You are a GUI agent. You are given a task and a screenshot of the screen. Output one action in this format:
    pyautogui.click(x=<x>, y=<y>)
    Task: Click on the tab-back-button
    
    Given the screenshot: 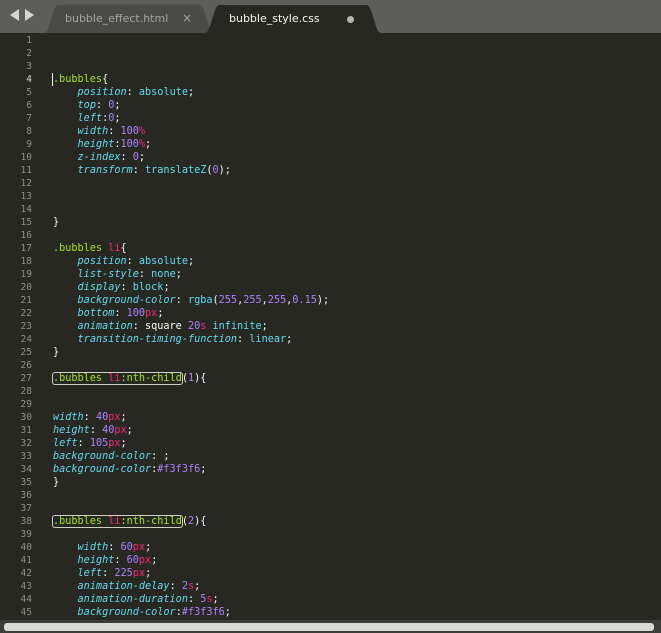 What is the action you would take?
    pyautogui.click(x=16, y=16)
    